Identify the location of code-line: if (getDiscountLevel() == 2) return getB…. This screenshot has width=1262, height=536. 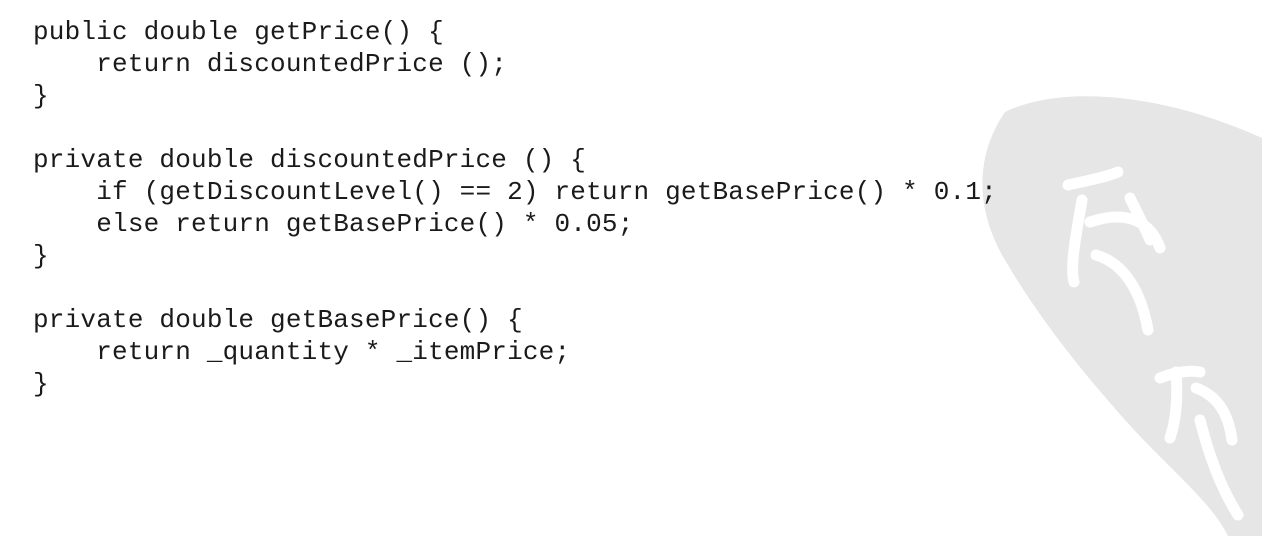
(515, 192).